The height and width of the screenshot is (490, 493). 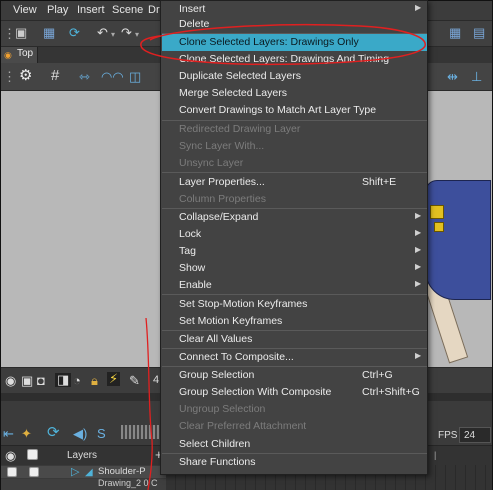 What do you see at coordinates (222, 199) in the screenshot?
I see `menu-item-label: Column Properties` at bounding box center [222, 199].